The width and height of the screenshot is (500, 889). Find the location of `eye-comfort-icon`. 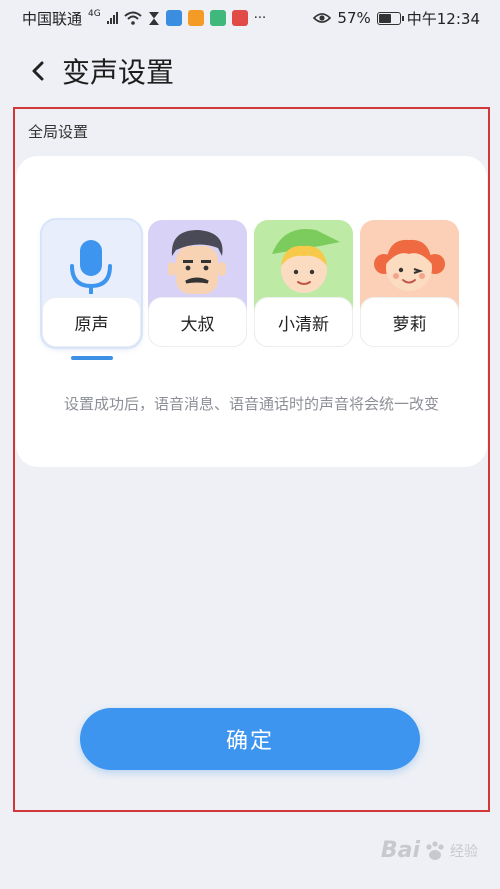

eye-comfort-icon is located at coordinates (322, 18).